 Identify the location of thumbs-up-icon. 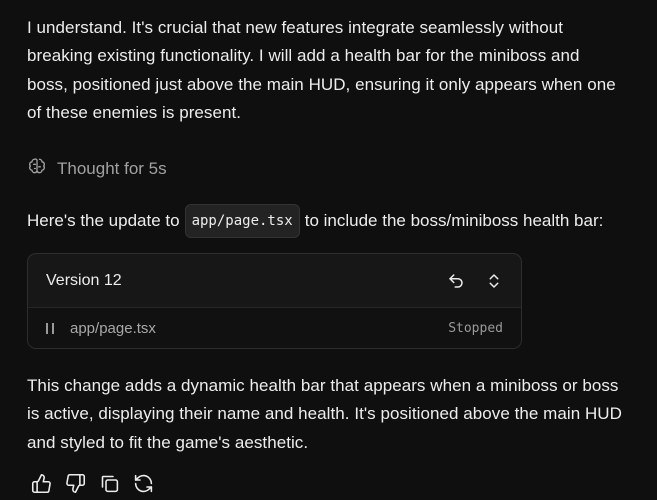
(41, 483).